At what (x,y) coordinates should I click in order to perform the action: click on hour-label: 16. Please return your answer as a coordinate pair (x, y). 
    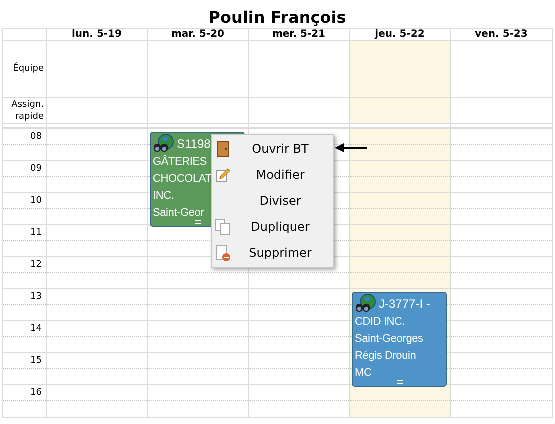
    Looking at the image, I should click on (36, 392).